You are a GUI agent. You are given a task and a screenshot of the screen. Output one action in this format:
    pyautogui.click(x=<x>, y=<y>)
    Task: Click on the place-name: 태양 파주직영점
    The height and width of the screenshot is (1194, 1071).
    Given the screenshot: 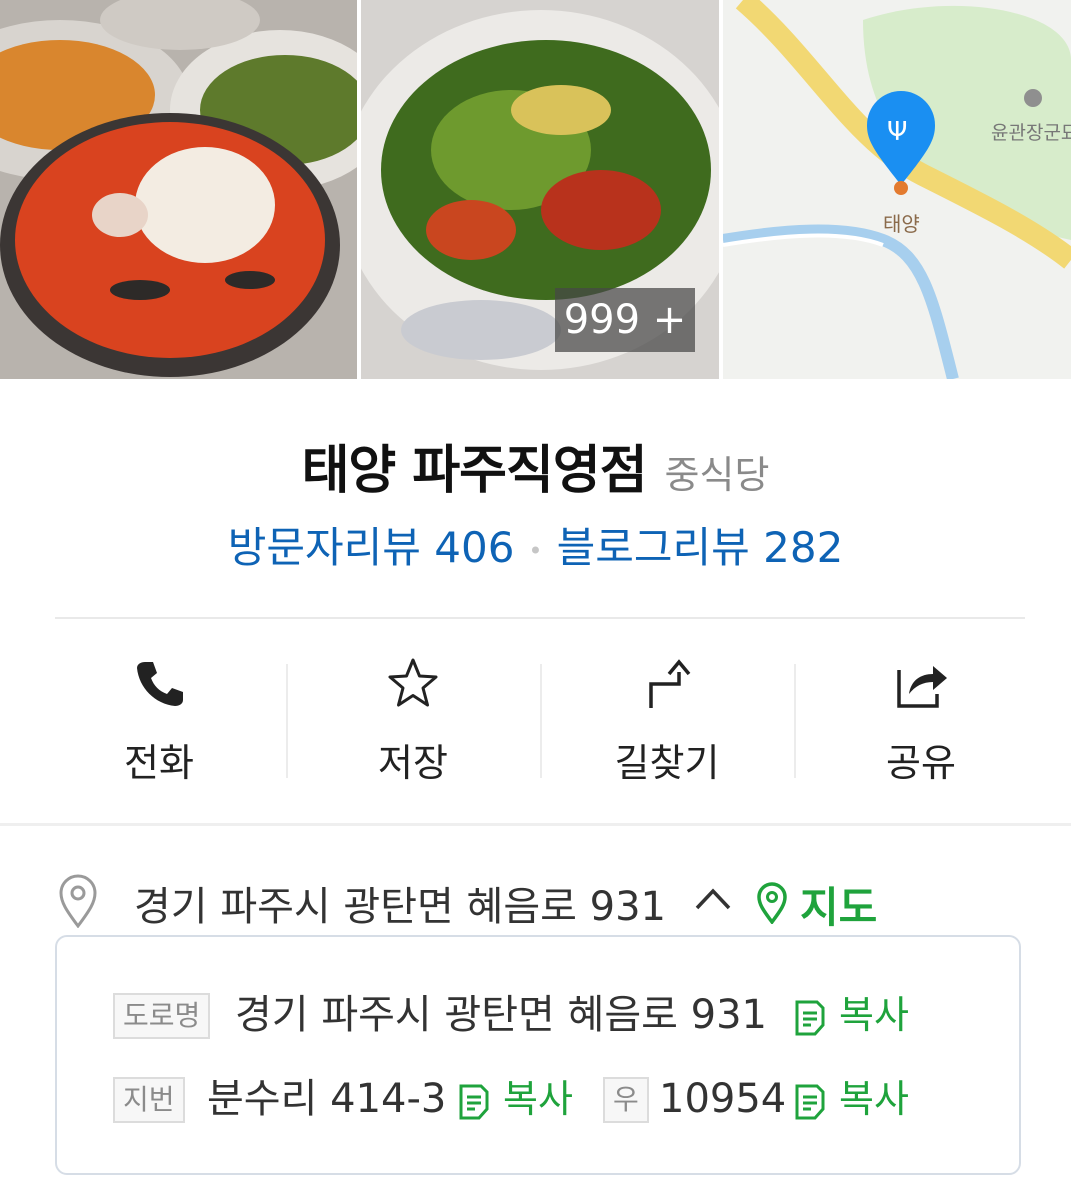 What is the action you would take?
    pyautogui.click(x=474, y=471)
    